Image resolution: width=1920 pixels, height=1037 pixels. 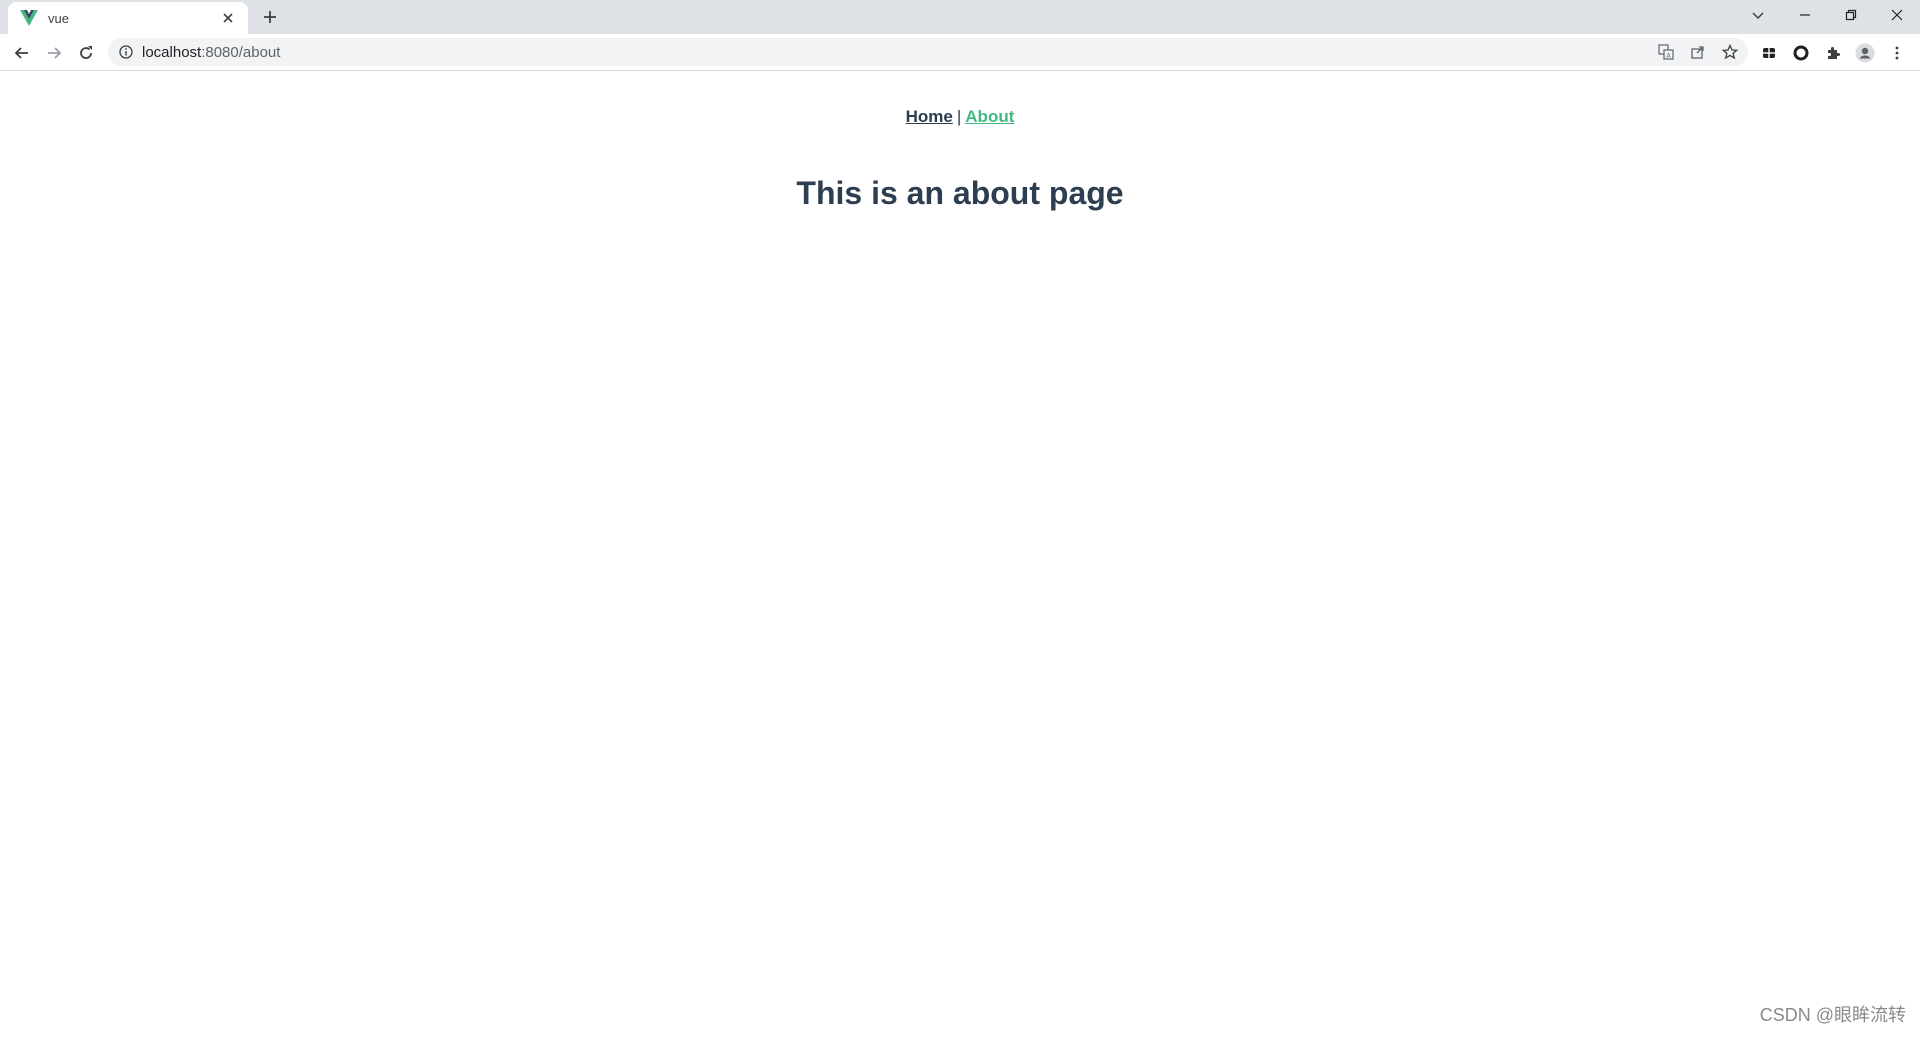 What do you see at coordinates (929, 116) in the screenshot?
I see `nav-link-home: Home` at bounding box center [929, 116].